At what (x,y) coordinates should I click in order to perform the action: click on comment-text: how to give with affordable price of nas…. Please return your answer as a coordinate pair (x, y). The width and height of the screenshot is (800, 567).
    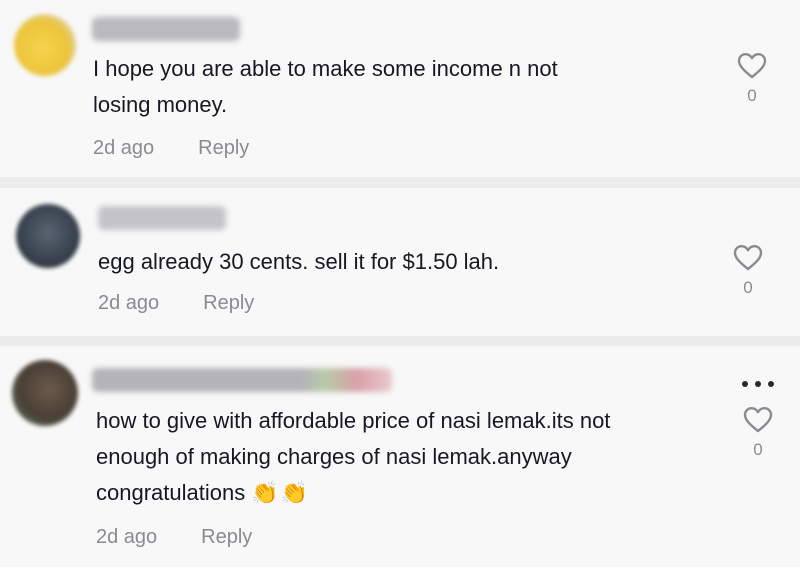
    Looking at the image, I should click on (406, 457).